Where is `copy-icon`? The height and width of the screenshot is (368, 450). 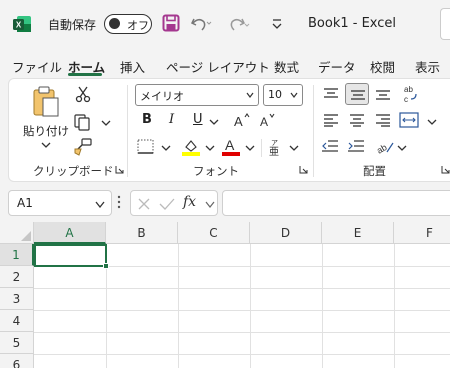
copy-icon is located at coordinates (82, 122).